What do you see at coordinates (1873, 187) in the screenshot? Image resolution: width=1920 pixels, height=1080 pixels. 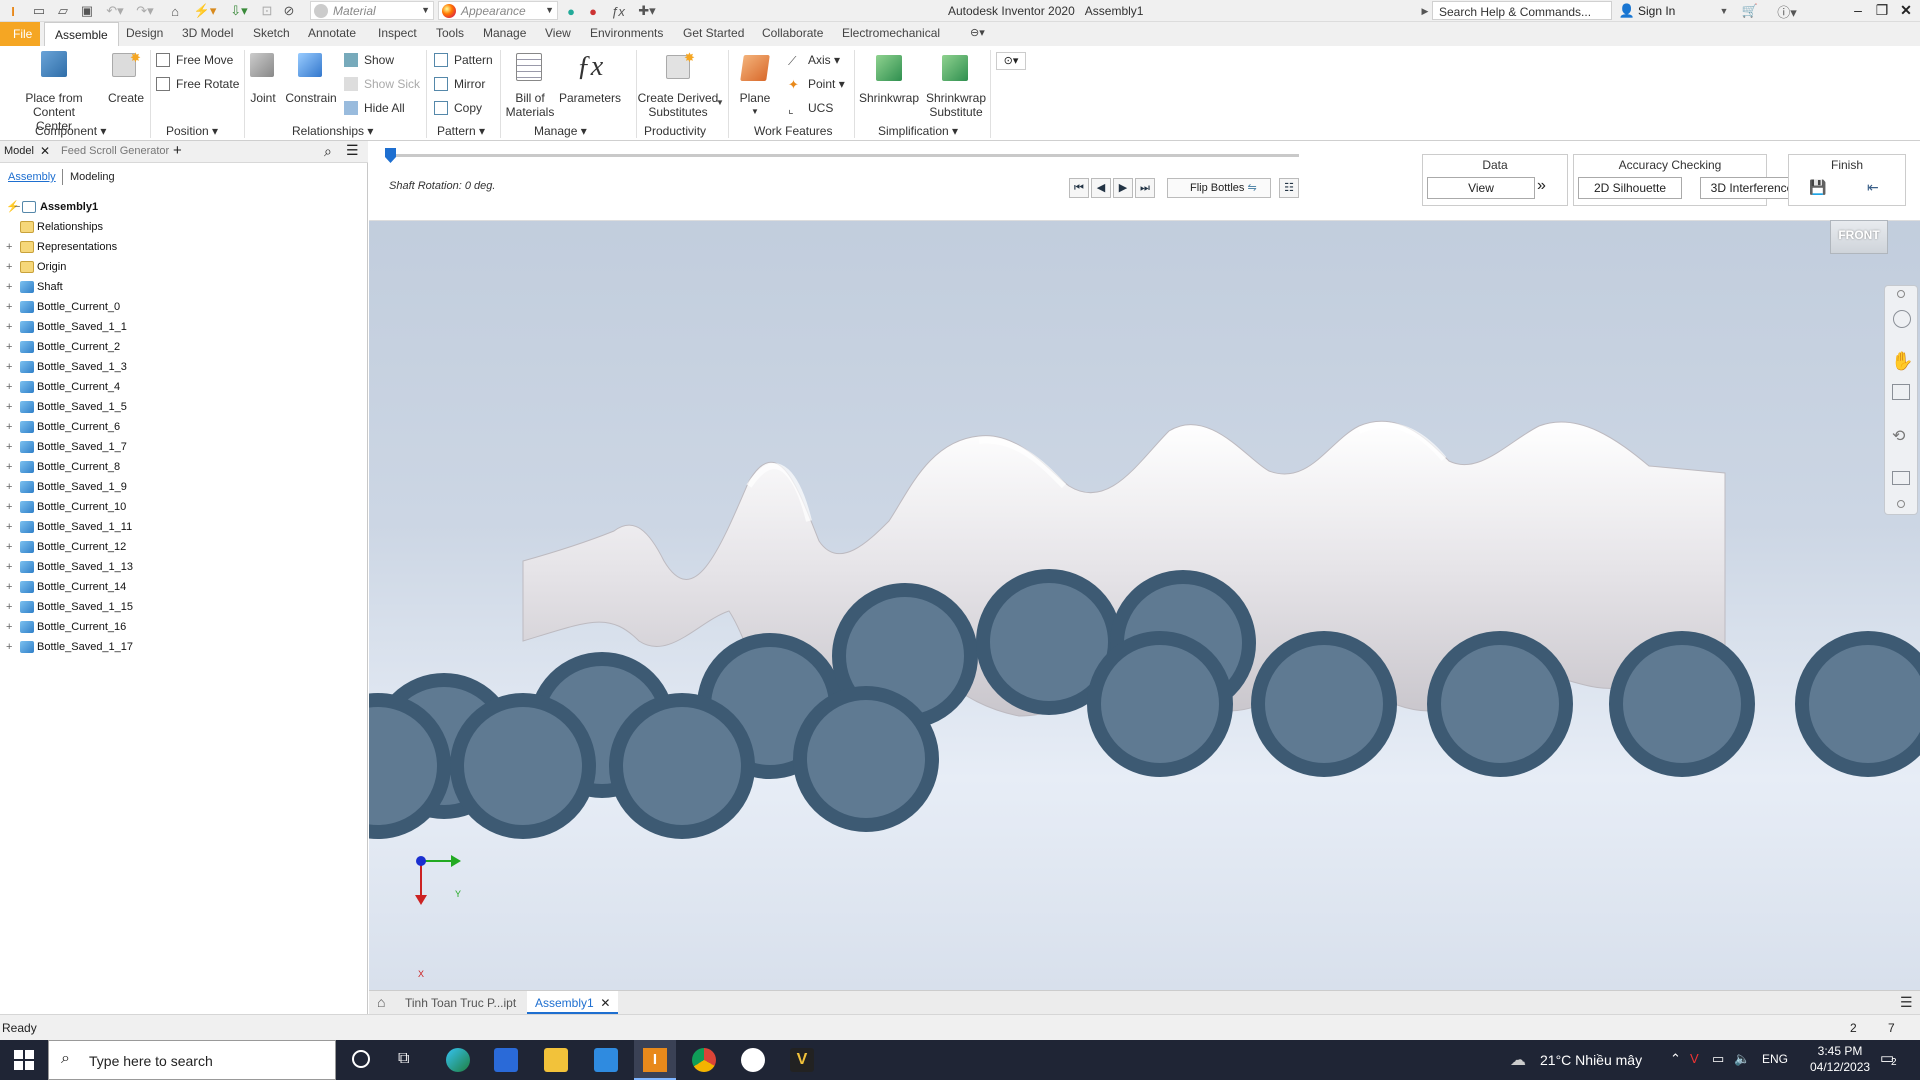 I see `exit-icon: ⇤` at bounding box center [1873, 187].